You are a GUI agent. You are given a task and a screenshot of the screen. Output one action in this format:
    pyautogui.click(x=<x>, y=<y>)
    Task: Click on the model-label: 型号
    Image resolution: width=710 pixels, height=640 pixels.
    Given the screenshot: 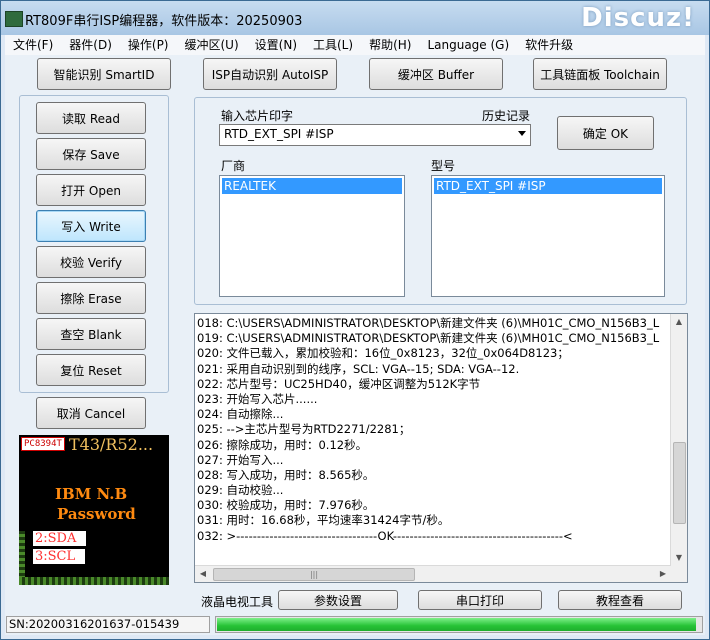 What is the action you would take?
    pyautogui.click(x=443, y=166)
    